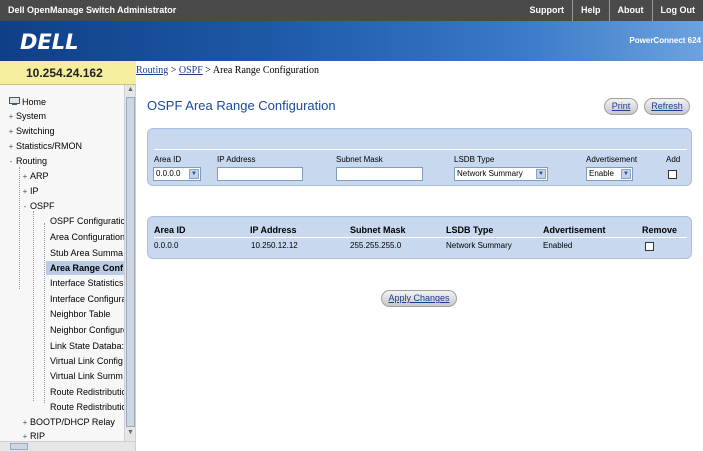 Image resolution: width=703 pixels, height=451 pixels. I want to click on row-ip-address: 10.250.12.12, so click(274, 245).